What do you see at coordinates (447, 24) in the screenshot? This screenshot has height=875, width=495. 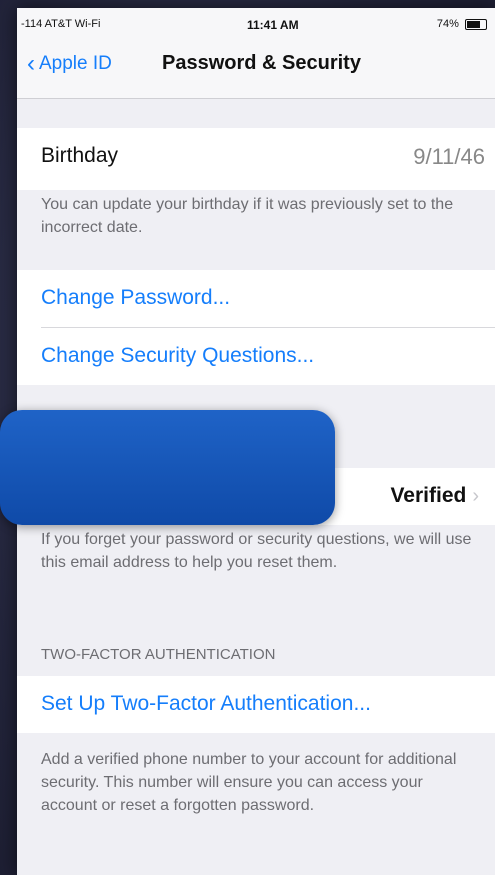 I see `battery-percent: 74%` at bounding box center [447, 24].